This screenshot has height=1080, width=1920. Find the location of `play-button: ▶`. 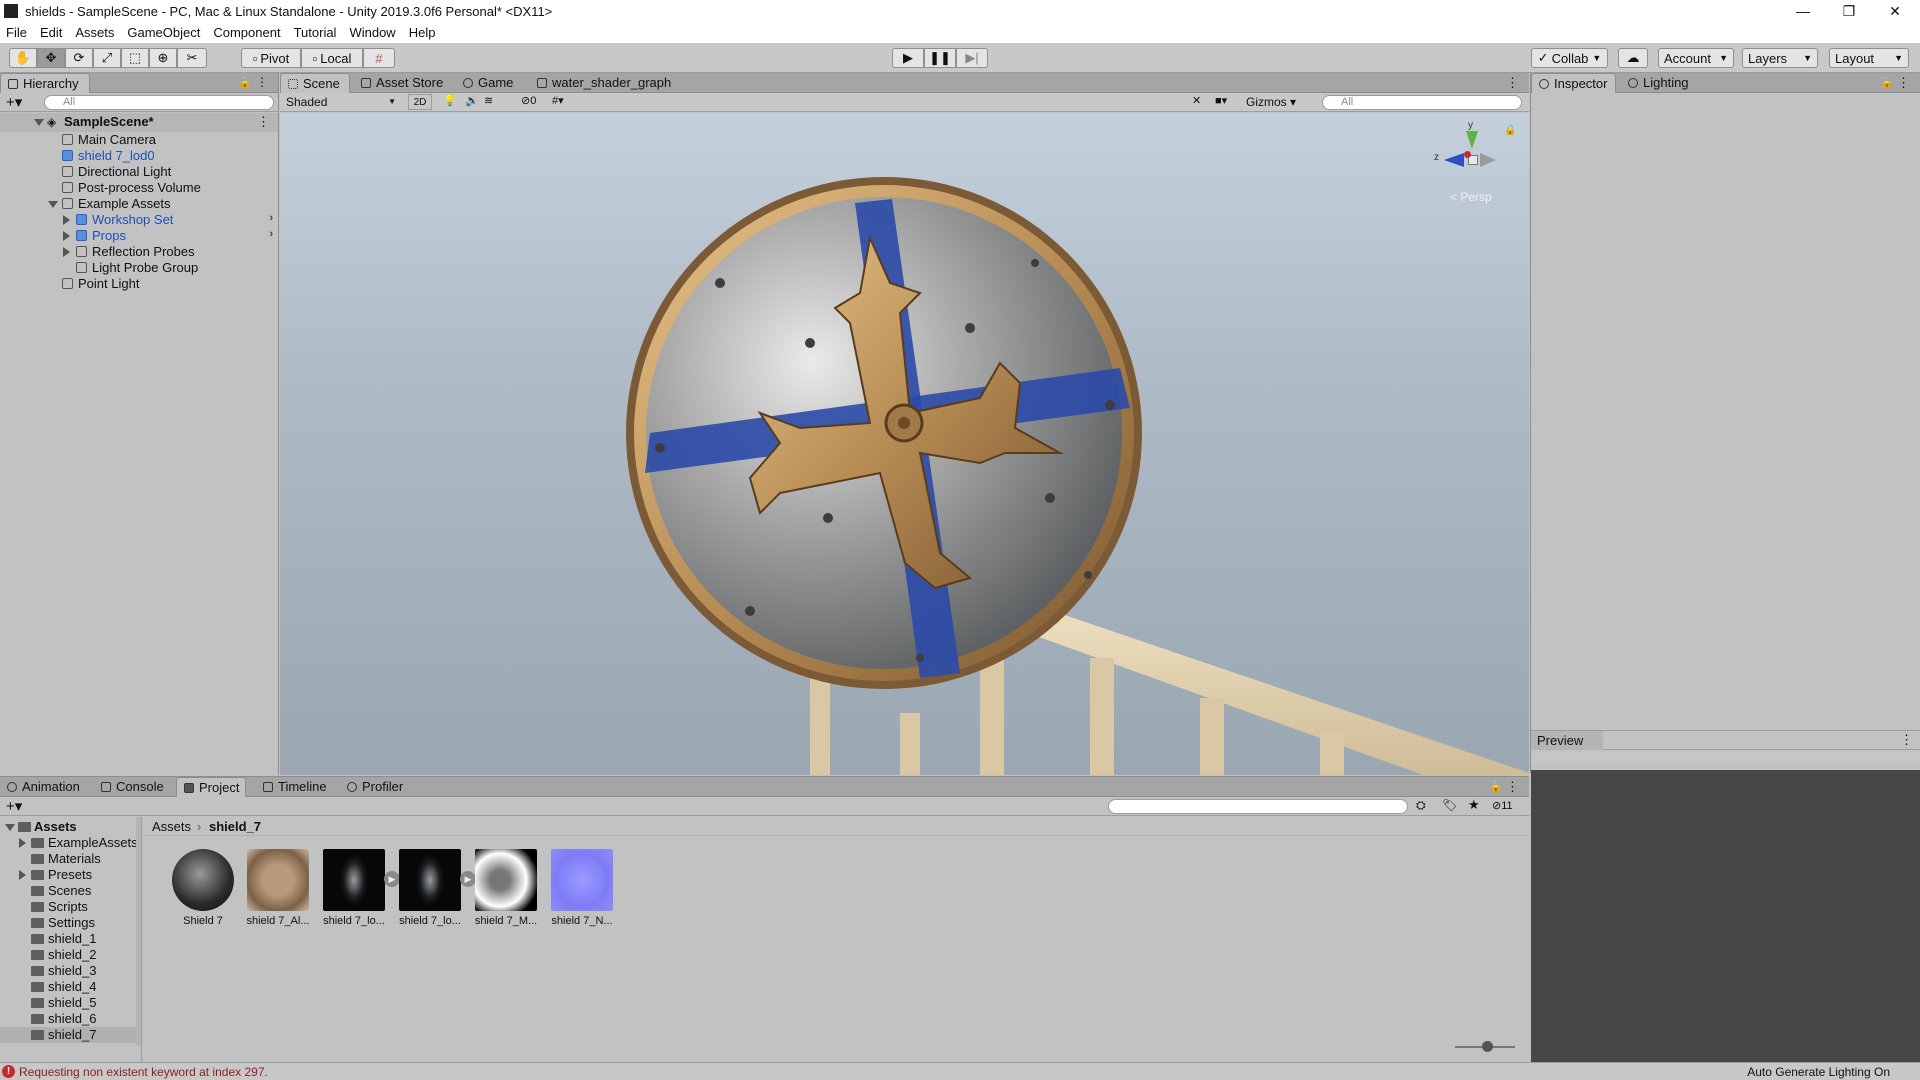

play-button: ▶ is located at coordinates (908, 58).